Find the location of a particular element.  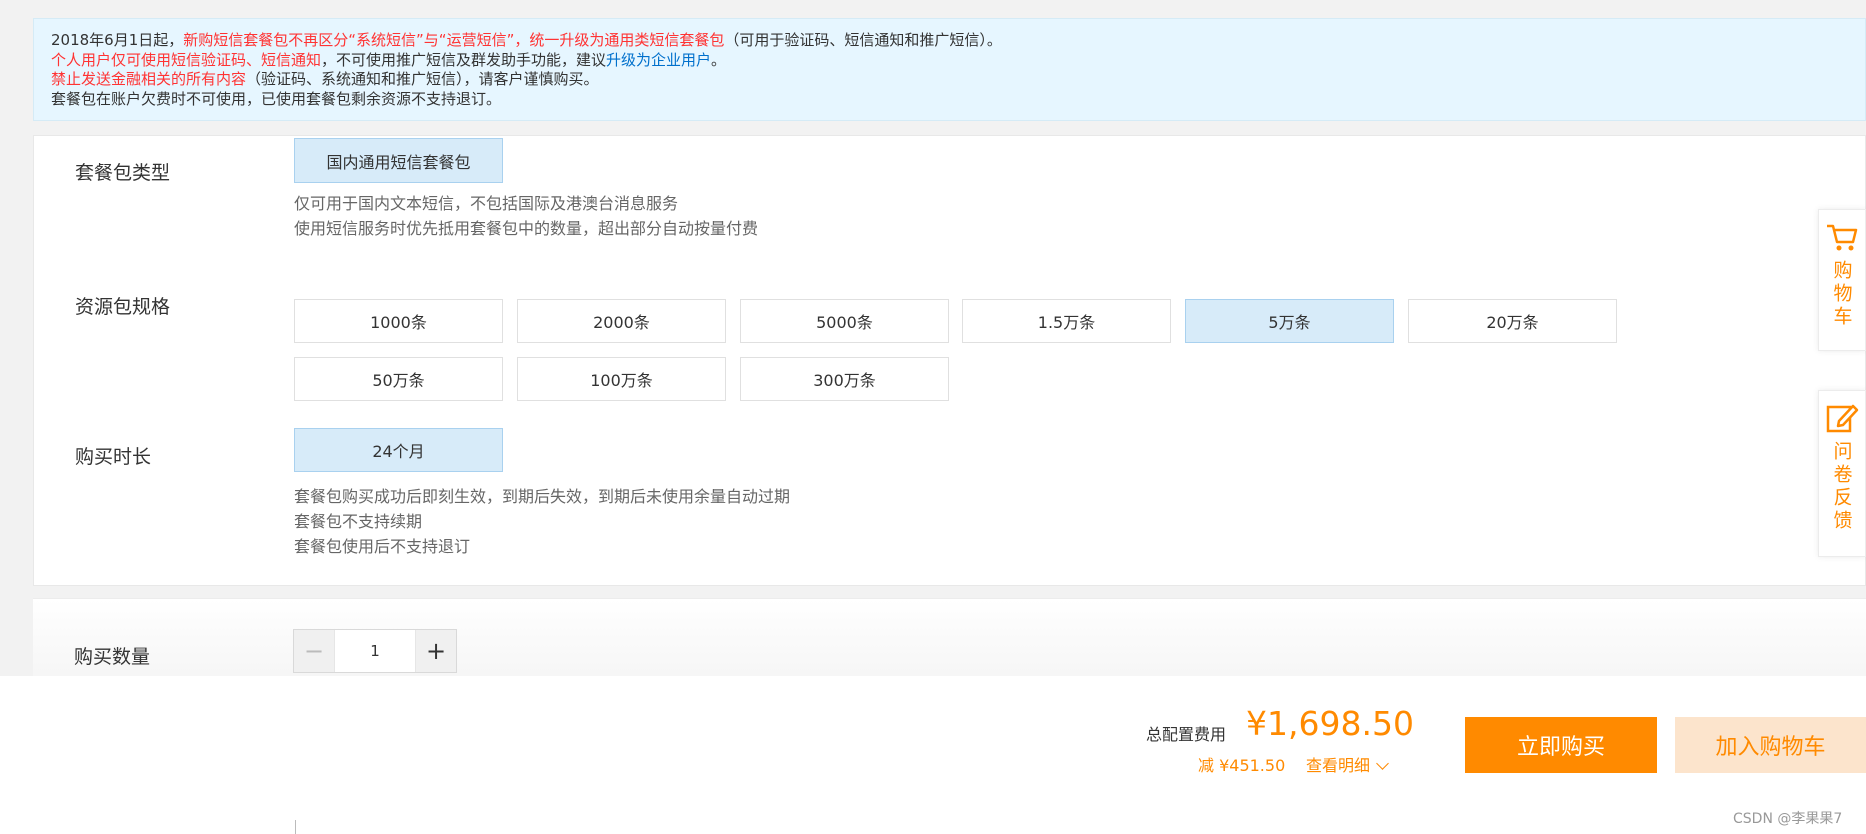

desc-line: 使用短信服务时优先抵用套餐包中的数量，超出部分自动按量付费 is located at coordinates (526, 228).